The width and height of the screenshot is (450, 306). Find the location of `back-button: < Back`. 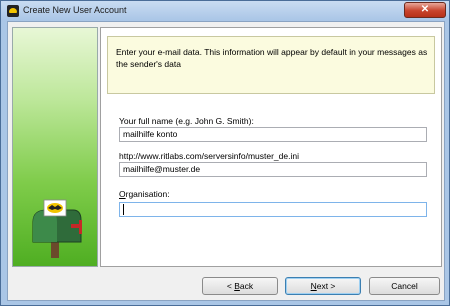

back-button: < Back is located at coordinates (240, 286).